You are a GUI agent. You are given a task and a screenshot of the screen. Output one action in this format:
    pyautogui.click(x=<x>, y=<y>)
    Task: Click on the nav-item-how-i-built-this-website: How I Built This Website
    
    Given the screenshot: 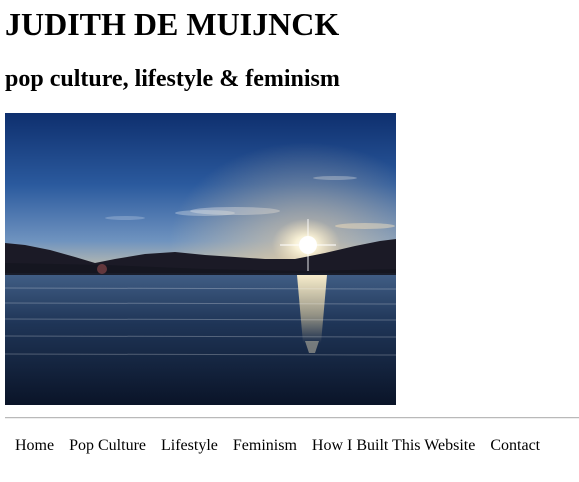 What is the action you would take?
    pyautogui.click(x=393, y=446)
    